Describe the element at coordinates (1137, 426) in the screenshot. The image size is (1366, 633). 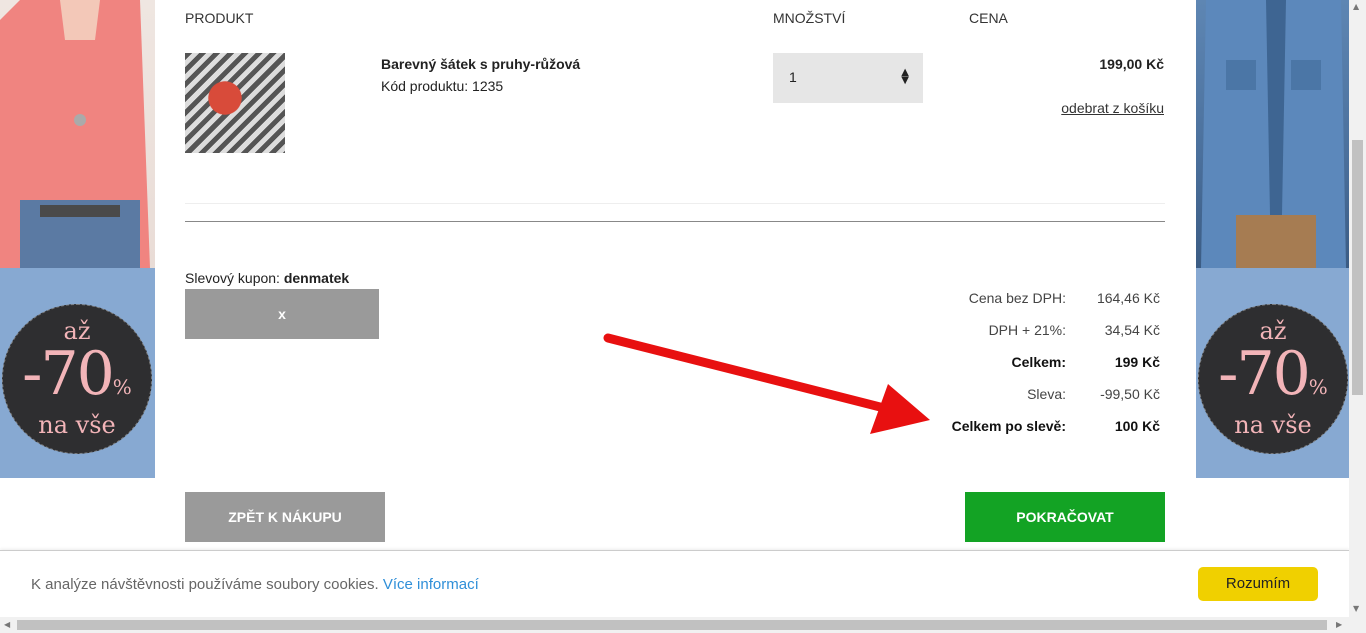
I see `summary-value: 100 Kč` at that location.